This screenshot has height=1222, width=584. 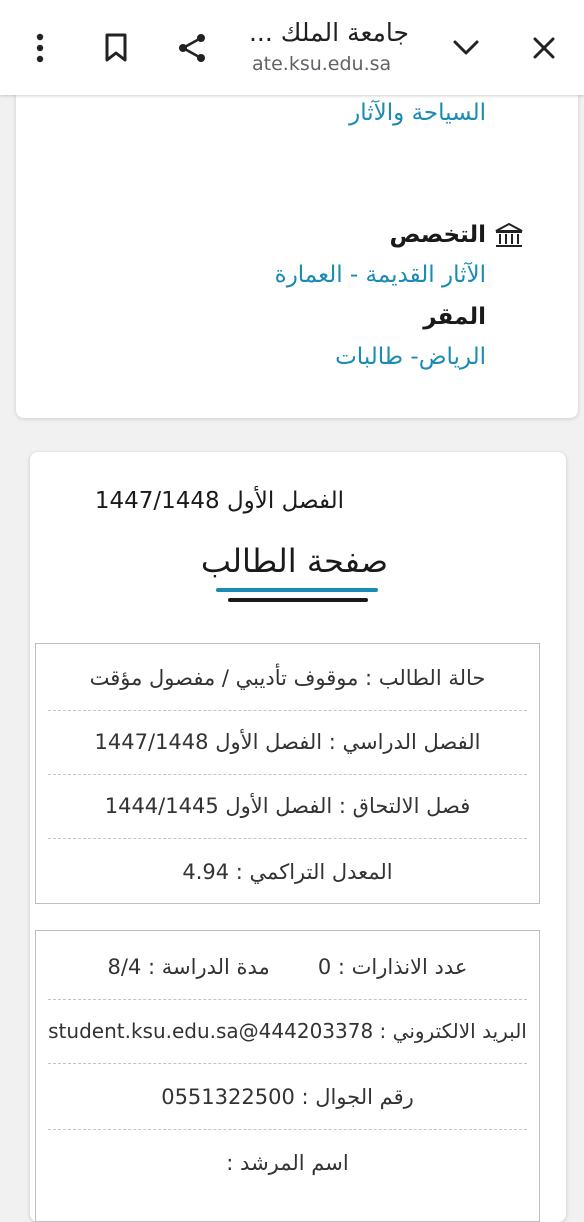 What do you see at coordinates (188, 967) in the screenshot?
I see `study-duration: مدة الدراسة : 8/4` at bounding box center [188, 967].